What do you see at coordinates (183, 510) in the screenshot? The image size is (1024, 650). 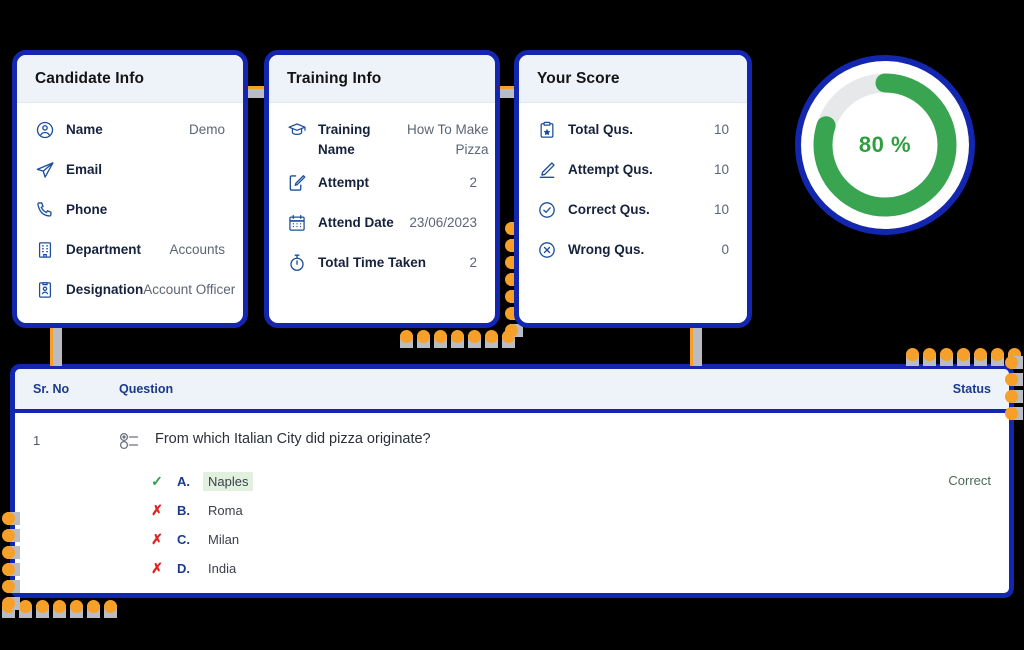 I see `option-letter: B.` at bounding box center [183, 510].